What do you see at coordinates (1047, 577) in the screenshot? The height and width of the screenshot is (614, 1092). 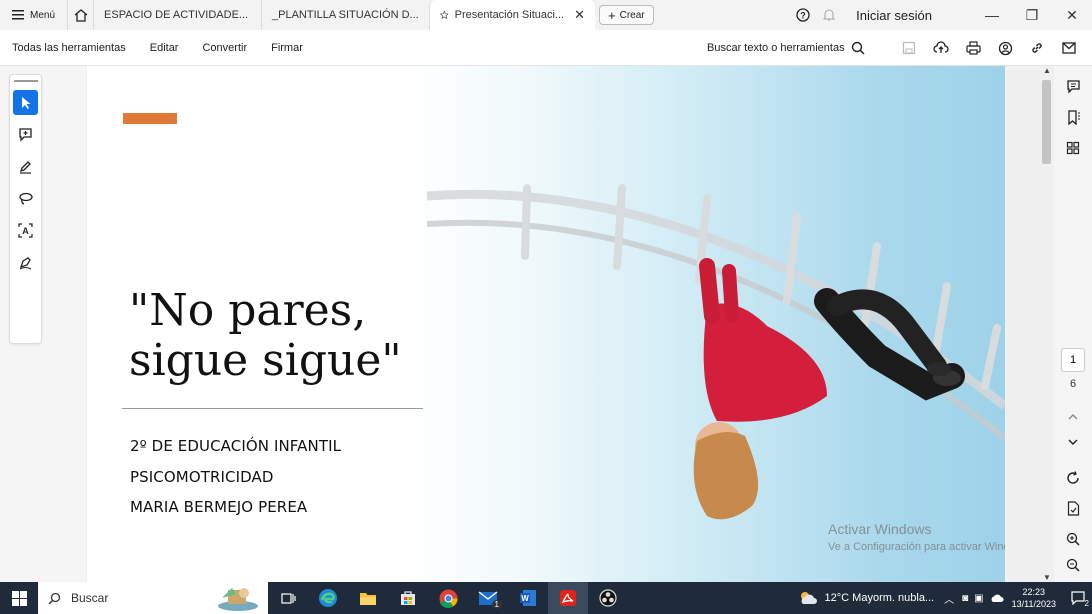 I see `scroll-down-icon: ▼` at bounding box center [1047, 577].